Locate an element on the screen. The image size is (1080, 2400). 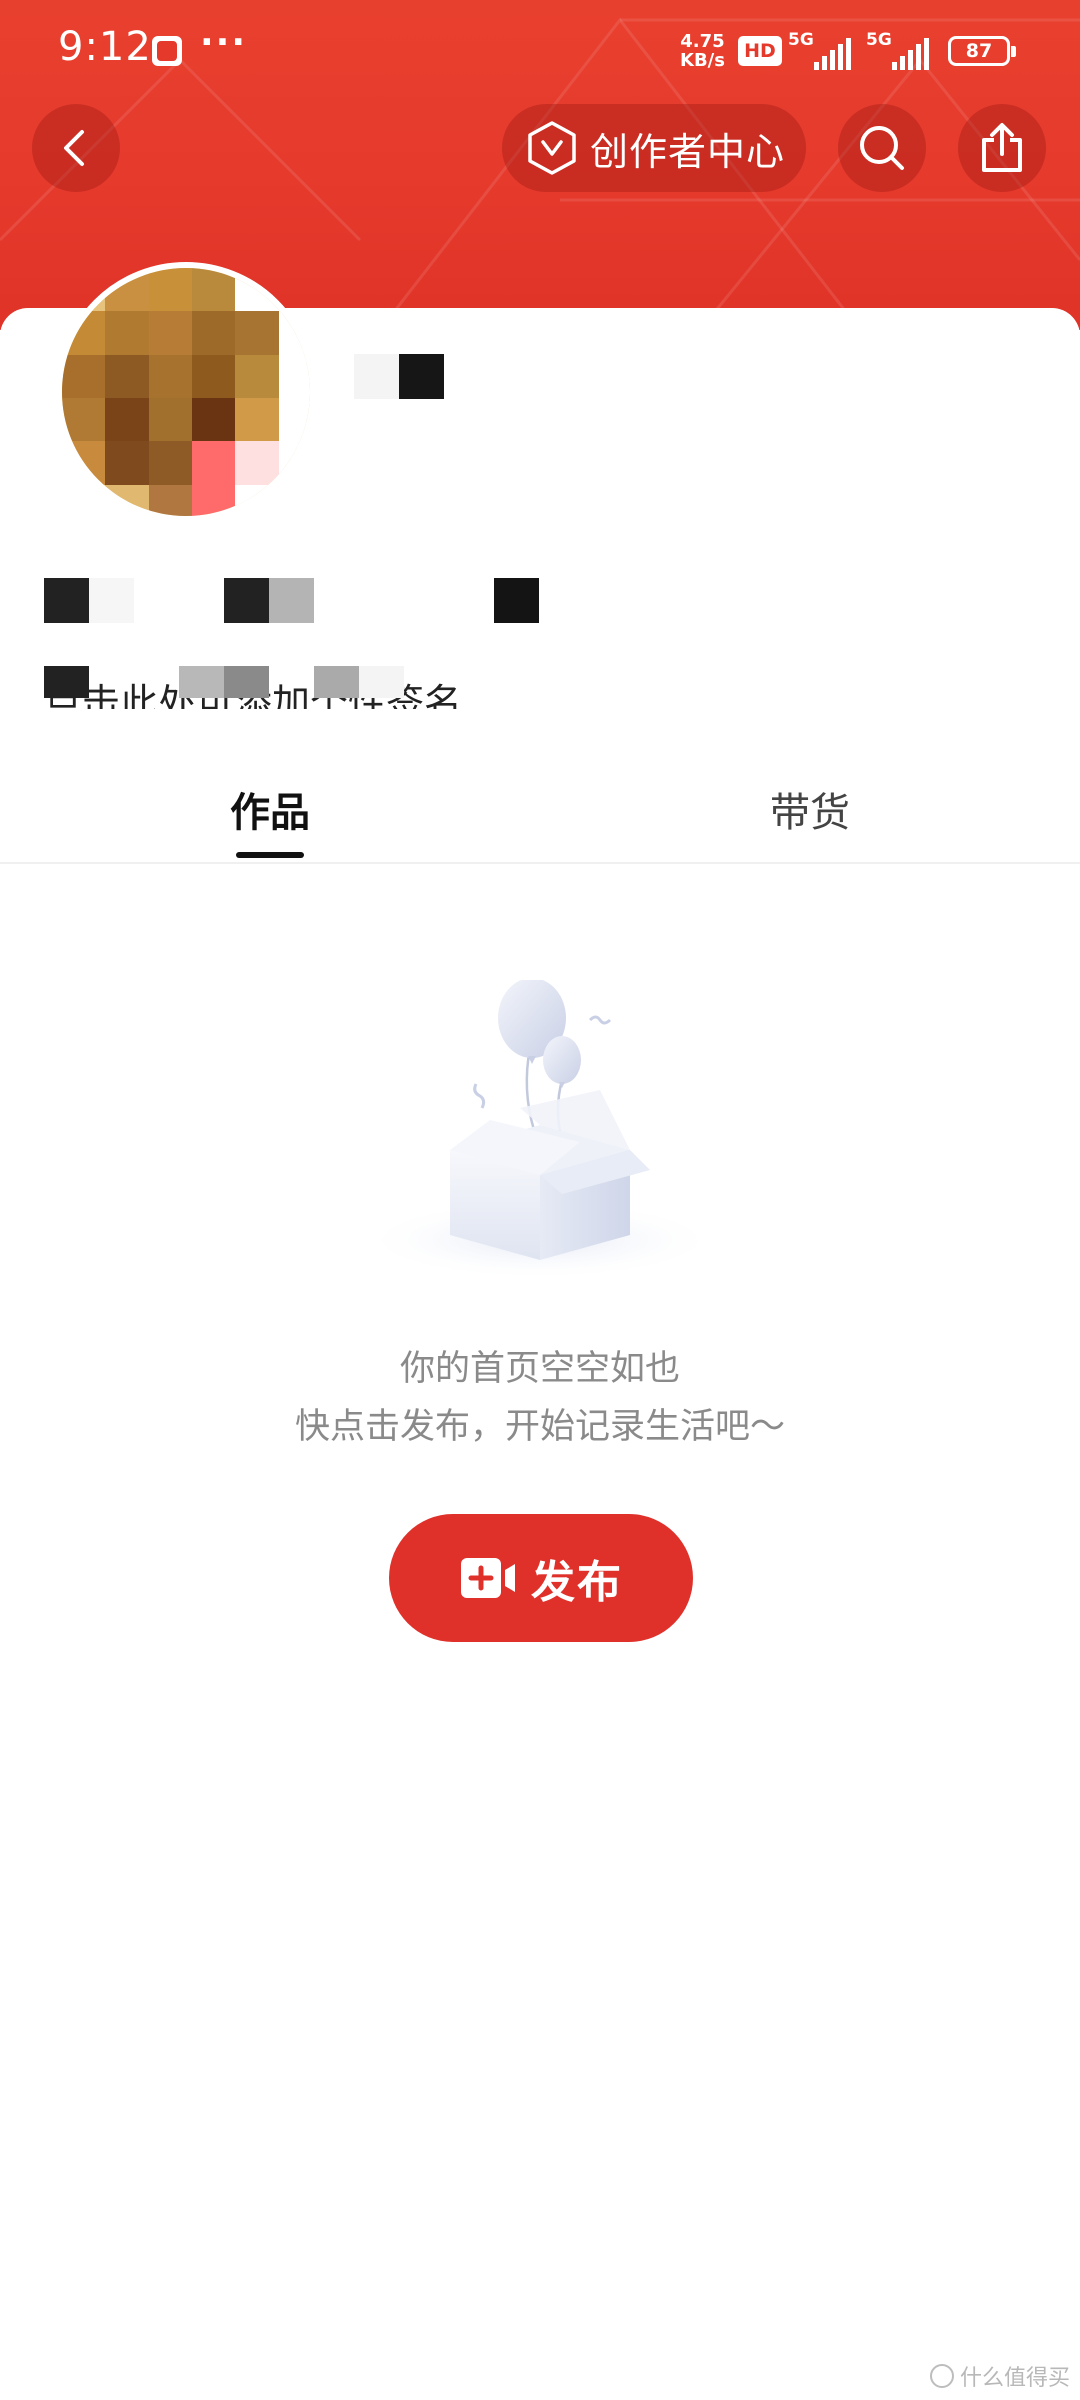
empty-state-title: 你的首页空空如也 is located at coordinates (539, 1369).